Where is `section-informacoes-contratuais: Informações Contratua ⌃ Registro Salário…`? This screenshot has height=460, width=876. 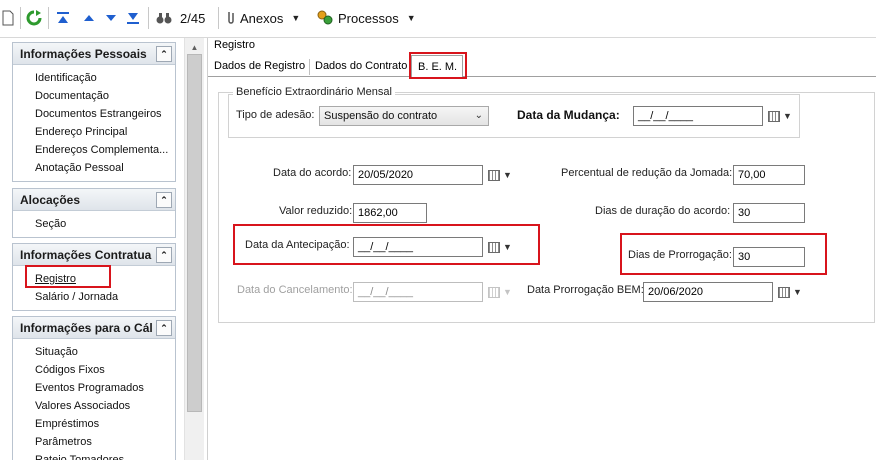
section-informacoes-contratuais: Informações Contratua ⌃ Registro Salário… is located at coordinates (94, 277).